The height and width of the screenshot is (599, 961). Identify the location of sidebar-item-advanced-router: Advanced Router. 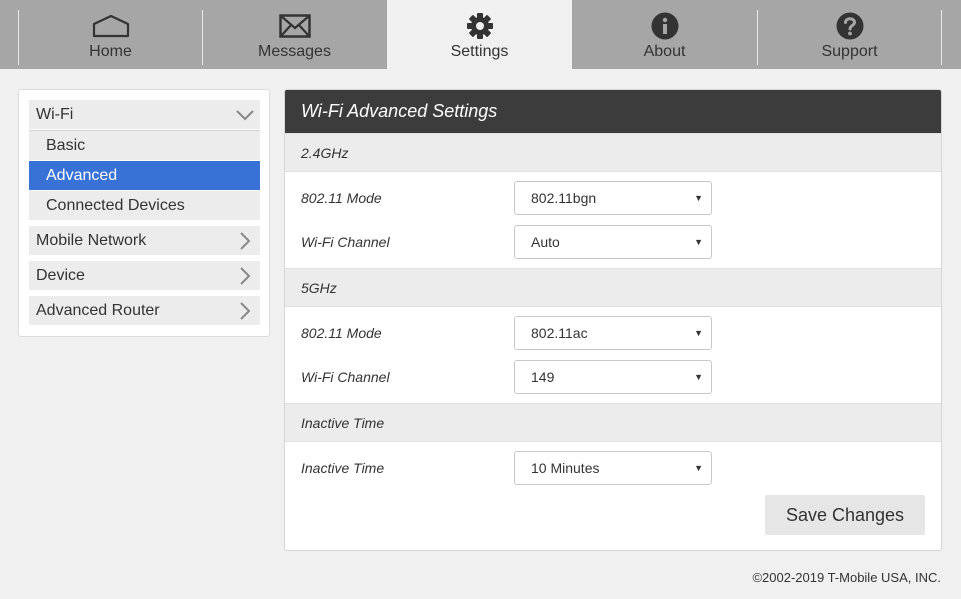
(144, 310).